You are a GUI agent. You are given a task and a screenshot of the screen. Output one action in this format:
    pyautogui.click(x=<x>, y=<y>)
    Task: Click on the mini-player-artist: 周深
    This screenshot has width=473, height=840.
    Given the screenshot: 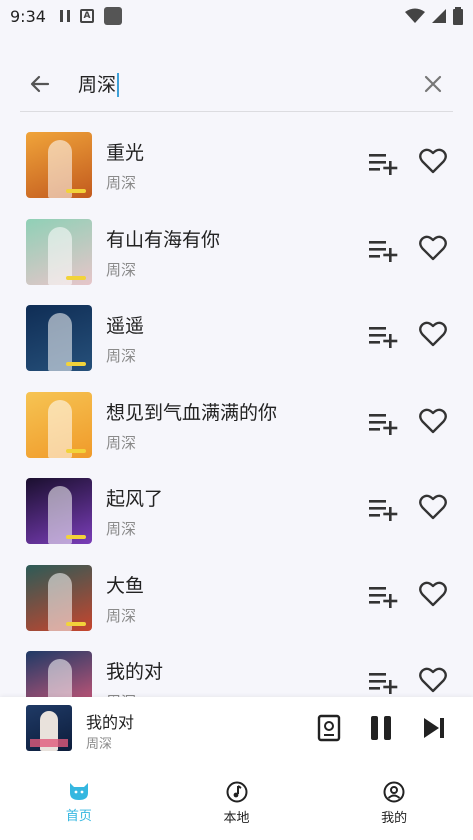 What is the action you would take?
    pyautogui.click(x=99, y=744)
    